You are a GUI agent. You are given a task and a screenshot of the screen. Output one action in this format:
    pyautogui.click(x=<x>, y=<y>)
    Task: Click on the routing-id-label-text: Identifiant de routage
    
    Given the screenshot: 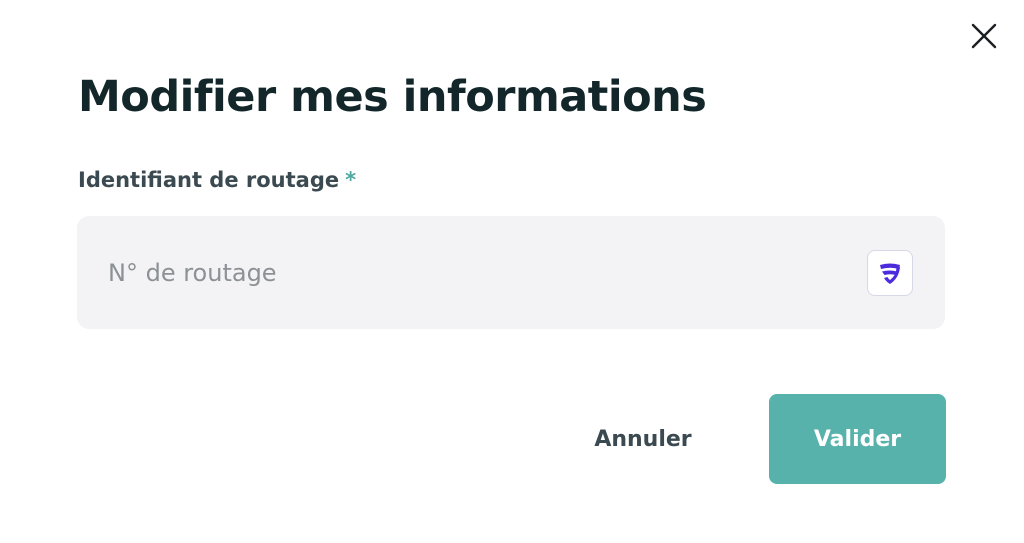 What is the action you would take?
    pyautogui.click(x=209, y=180)
    